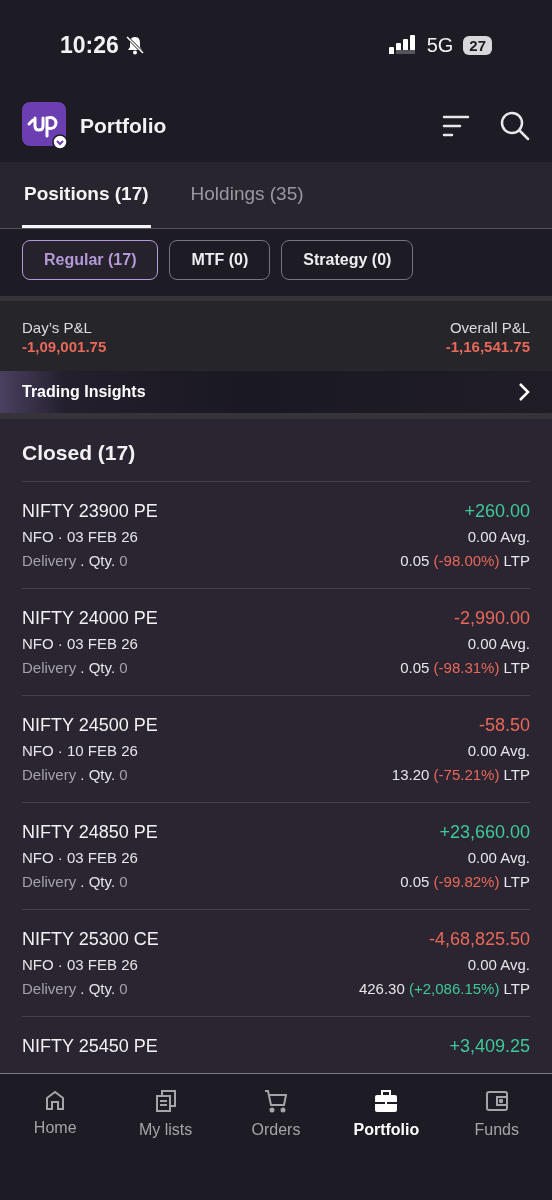 The image size is (552, 1200). Describe the element at coordinates (276, 642) in the screenshot. I see `position-row: NIFTY 24000 PE NFO · 03 FEB 26 Delivery . Qty. 0 -2,990.00 0.00 Avg. 0.05 (-98.31%) LTP` at that location.